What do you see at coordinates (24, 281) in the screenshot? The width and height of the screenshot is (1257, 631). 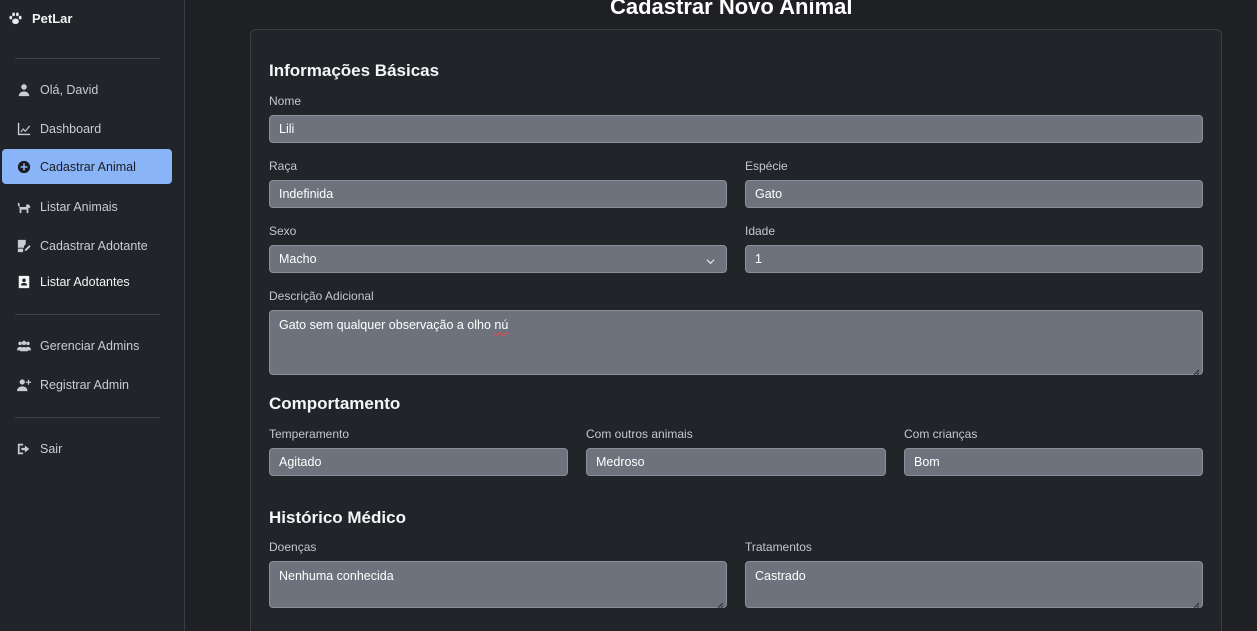 I see `address-book-icon` at bounding box center [24, 281].